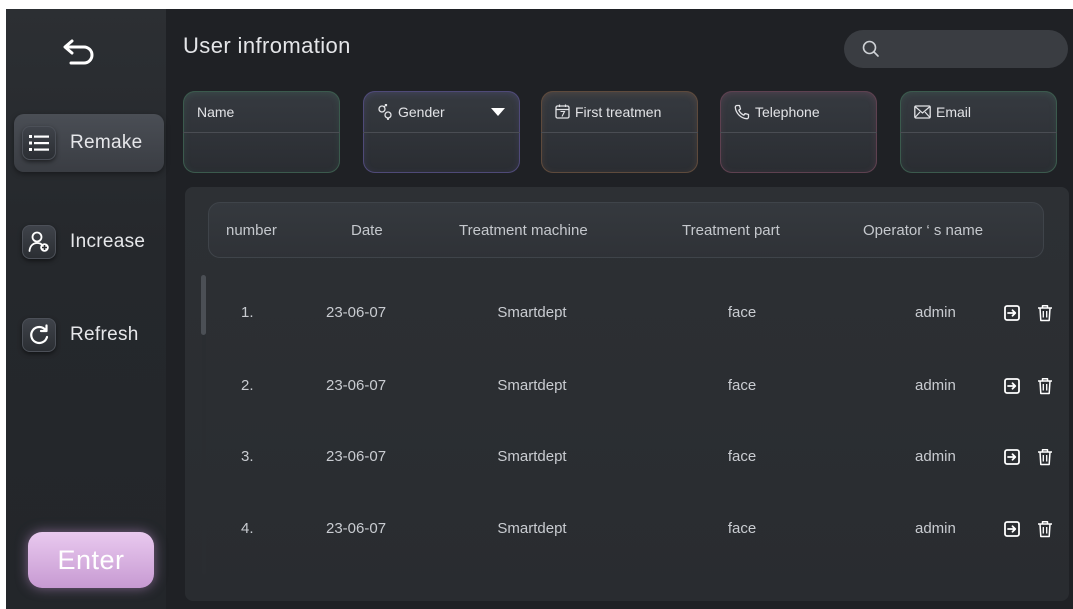 The height and width of the screenshot is (609, 1073). I want to click on column-header-machine: Treatment machine, so click(523, 230).